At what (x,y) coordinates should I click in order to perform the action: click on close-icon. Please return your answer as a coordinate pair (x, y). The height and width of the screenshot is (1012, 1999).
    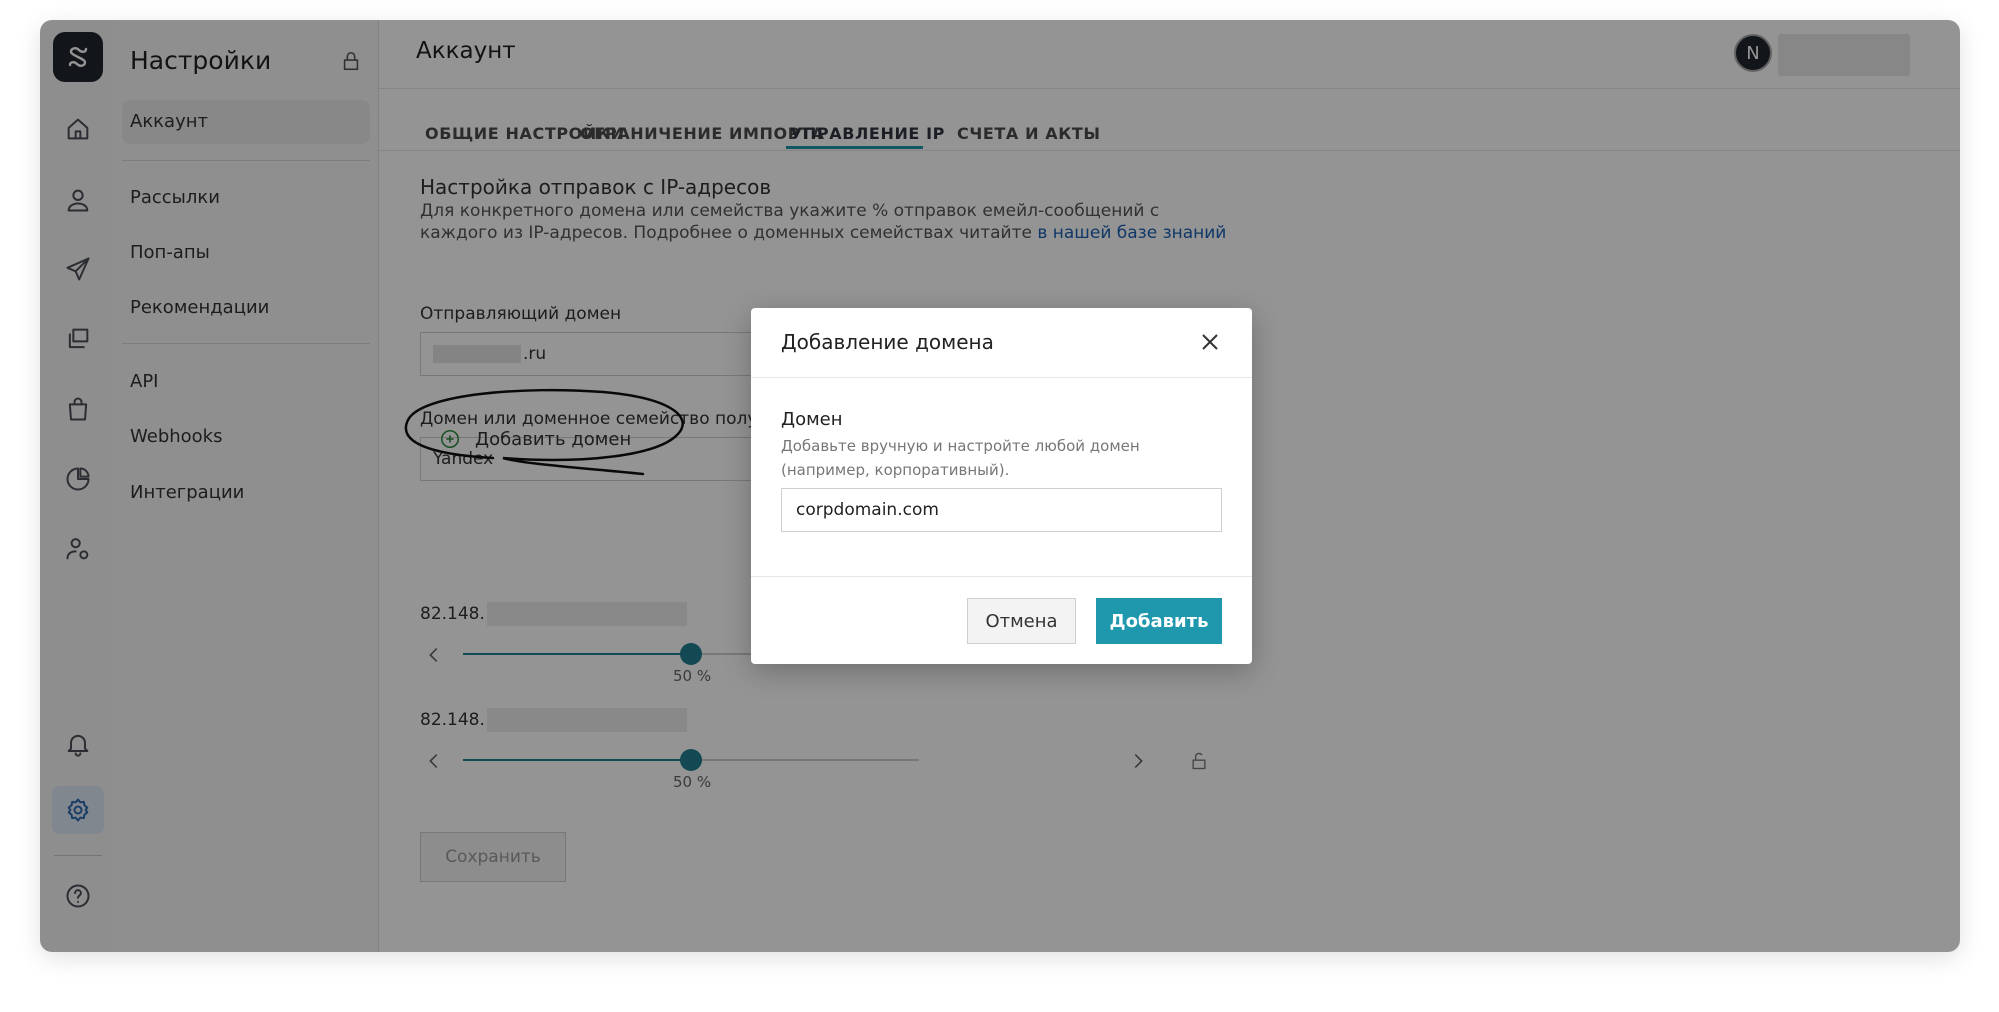
    Looking at the image, I should click on (1210, 342).